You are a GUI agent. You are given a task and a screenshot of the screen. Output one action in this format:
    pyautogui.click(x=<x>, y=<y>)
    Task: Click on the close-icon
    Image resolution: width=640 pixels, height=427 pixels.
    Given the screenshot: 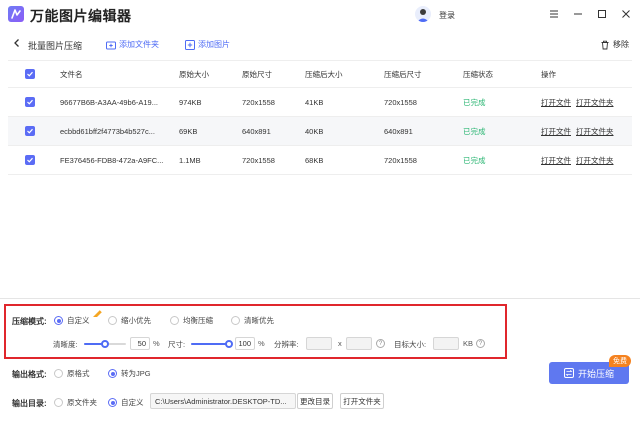 What is the action you would take?
    pyautogui.click(x=626, y=14)
    